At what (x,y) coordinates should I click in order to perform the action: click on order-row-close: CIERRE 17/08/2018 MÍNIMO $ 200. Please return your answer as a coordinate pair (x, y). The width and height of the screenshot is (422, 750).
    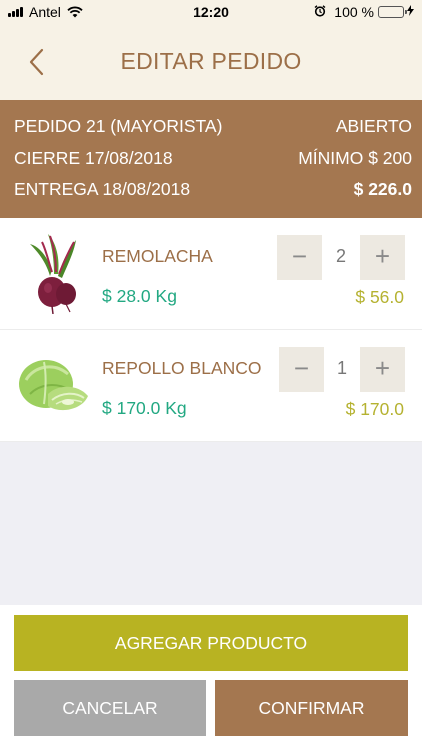
    Looking at the image, I should click on (213, 158).